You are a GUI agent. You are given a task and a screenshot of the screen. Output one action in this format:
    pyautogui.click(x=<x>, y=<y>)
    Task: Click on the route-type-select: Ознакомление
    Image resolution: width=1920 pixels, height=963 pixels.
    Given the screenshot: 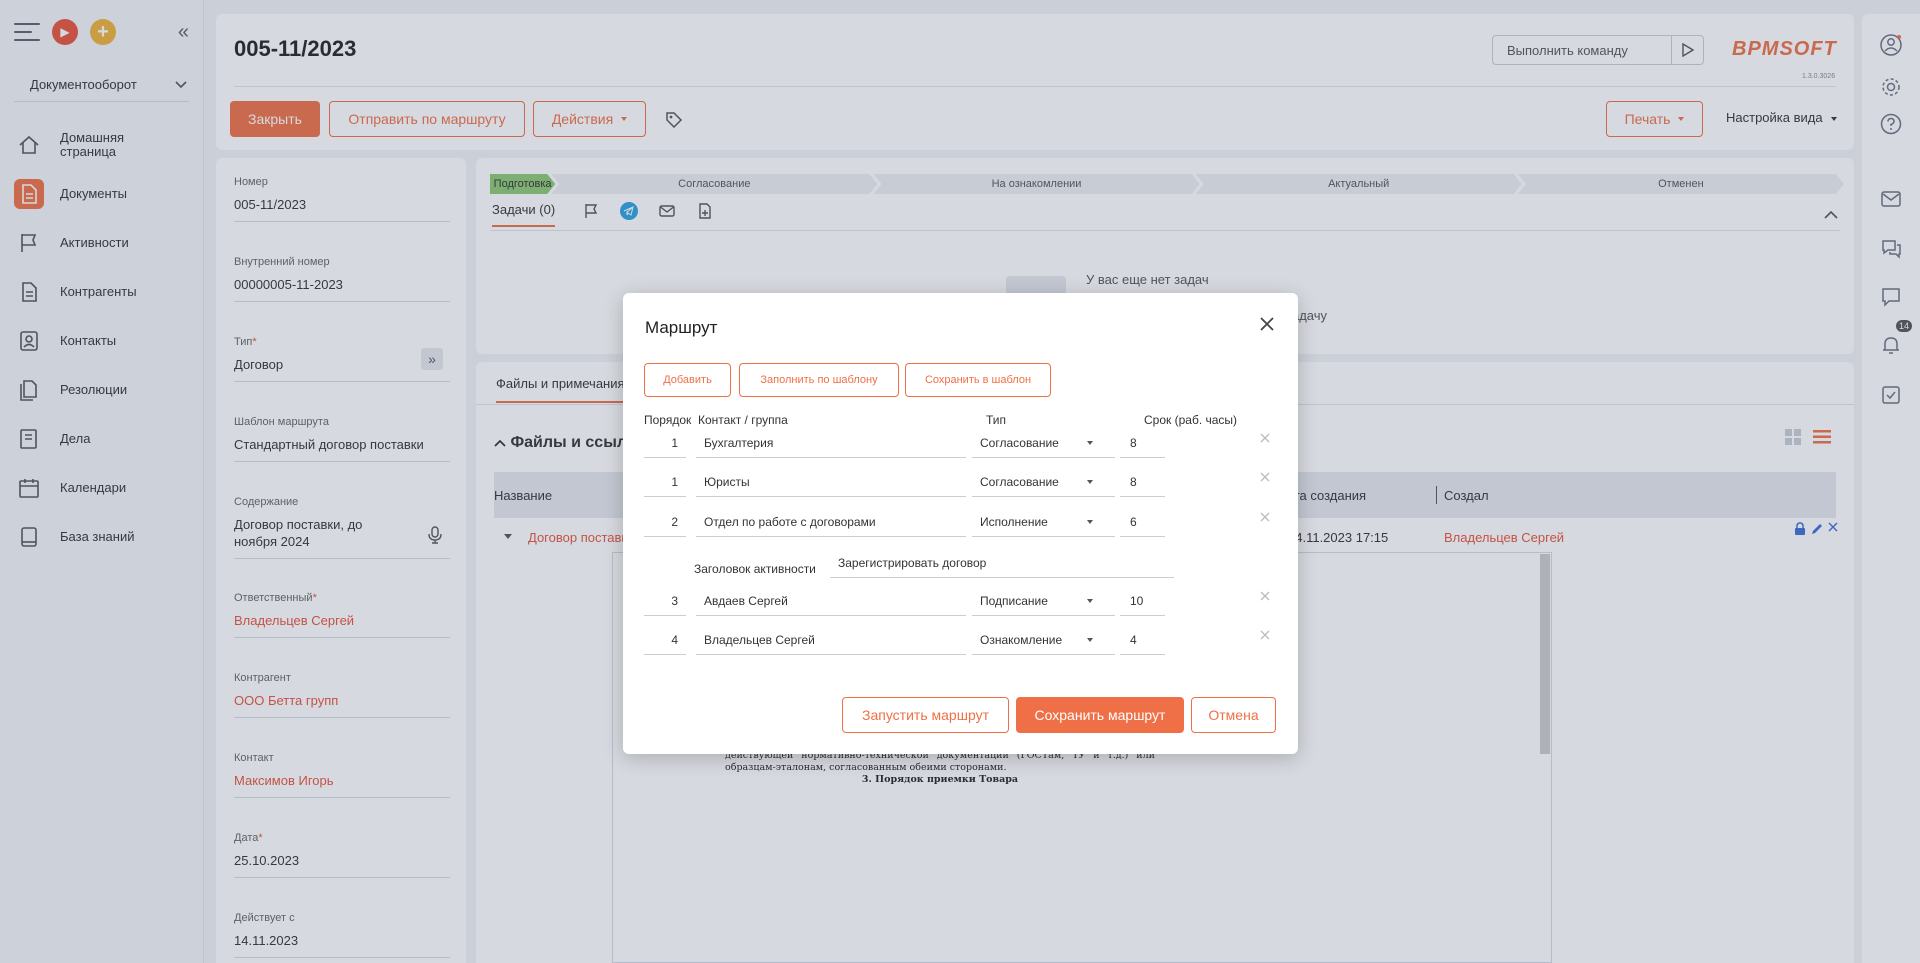 What is the action you would take?
    pyautogui.click(x=1043, y=640)
    